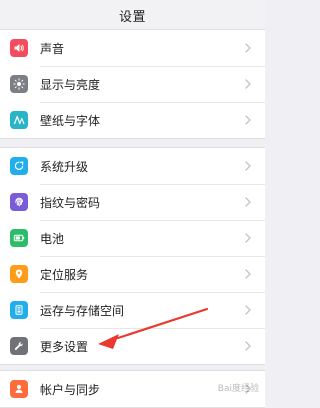 The width and height of the screenshot is (320, 408). Describe the element at coordinates (19, 389) in the screenshot. I see `account-icon` at that location.